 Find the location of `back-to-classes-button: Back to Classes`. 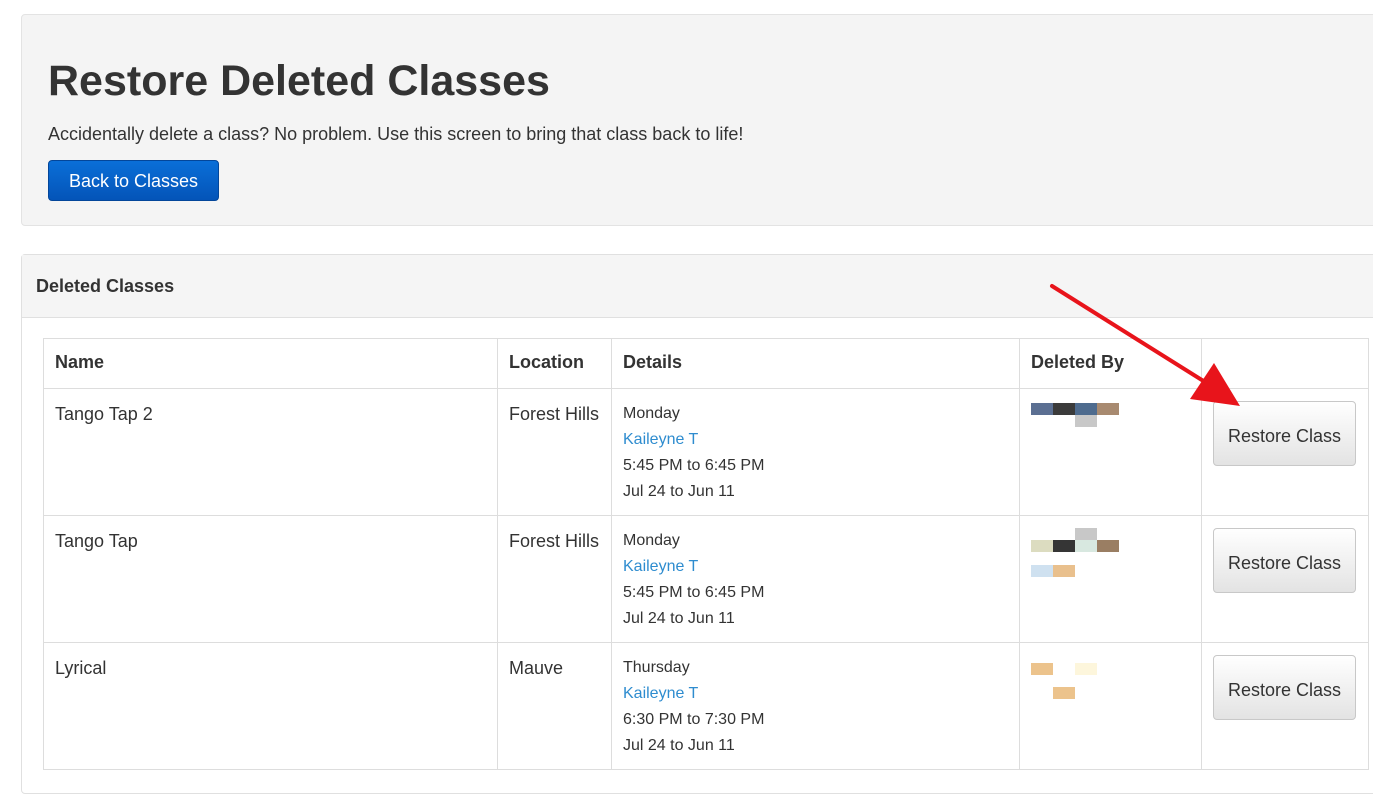

back-to-classes-button: Back to Classes is located at coordinates (133, 180).